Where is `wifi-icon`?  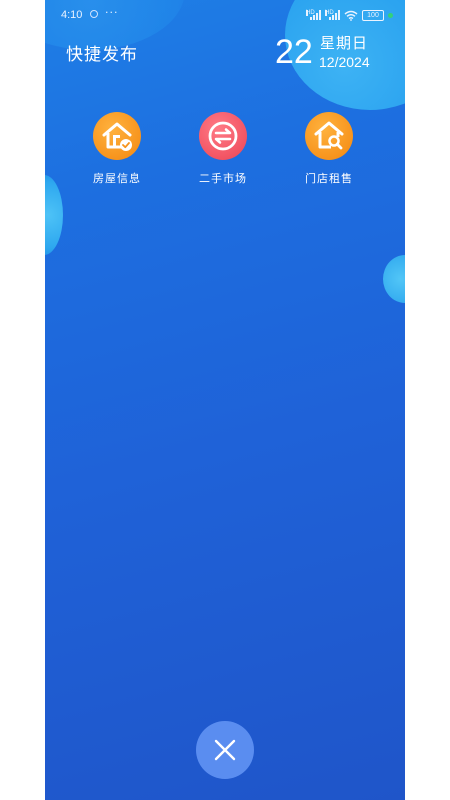
wifi-icon is located at coordinates (351, 15).